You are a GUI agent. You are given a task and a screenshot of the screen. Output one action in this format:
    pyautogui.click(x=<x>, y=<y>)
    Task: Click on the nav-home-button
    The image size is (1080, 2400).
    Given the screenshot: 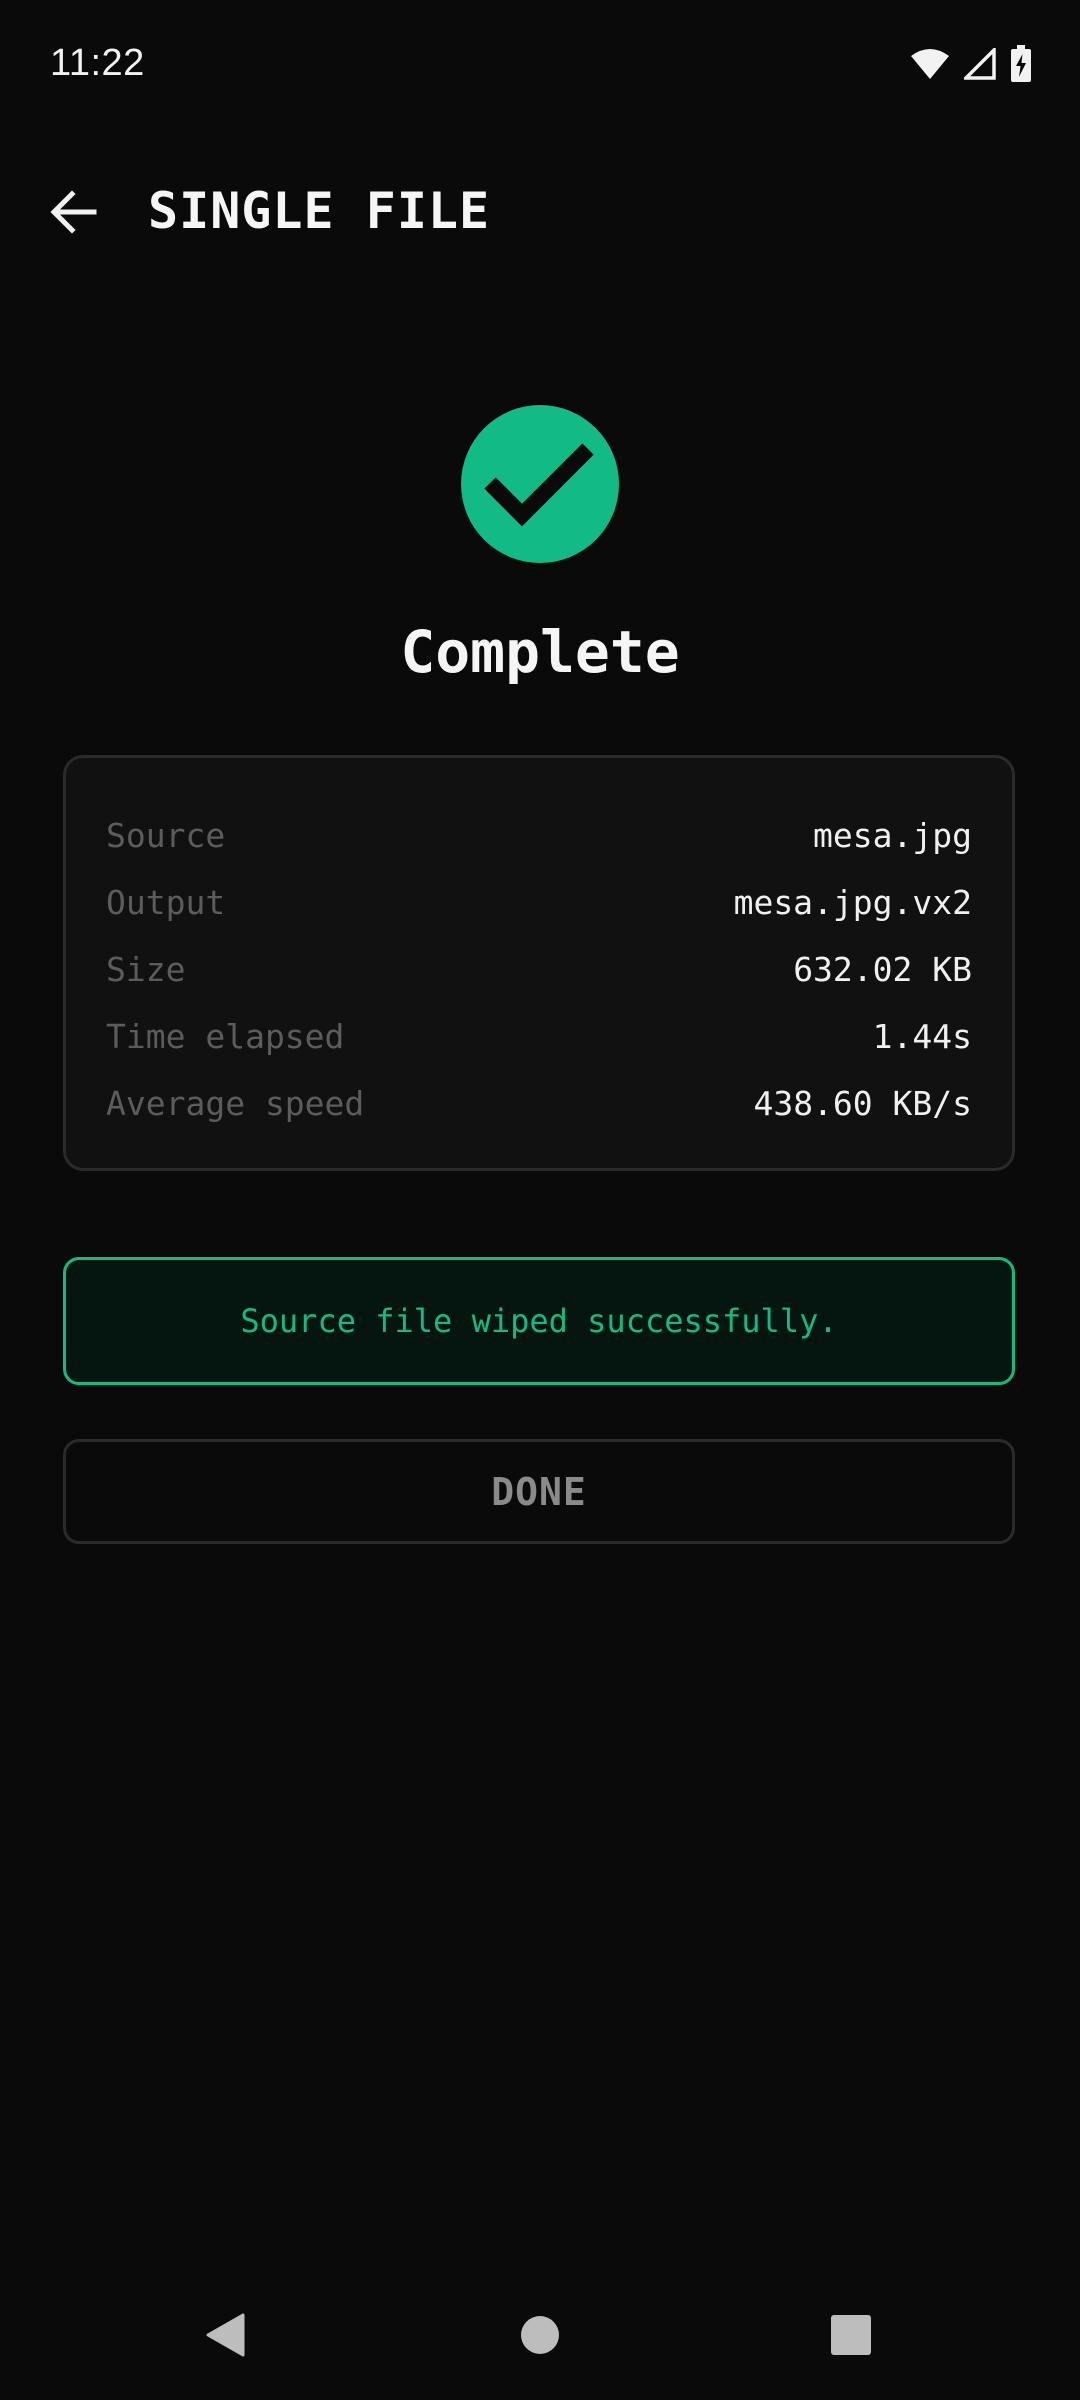 What is the action you would take?
    pyautogui.click(x=540, y=2335)
    